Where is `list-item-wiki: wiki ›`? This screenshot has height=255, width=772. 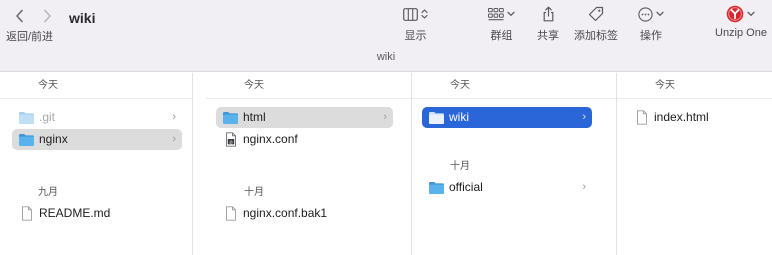
list-item-wiki: wiki › is located at coordinates (507, 117).